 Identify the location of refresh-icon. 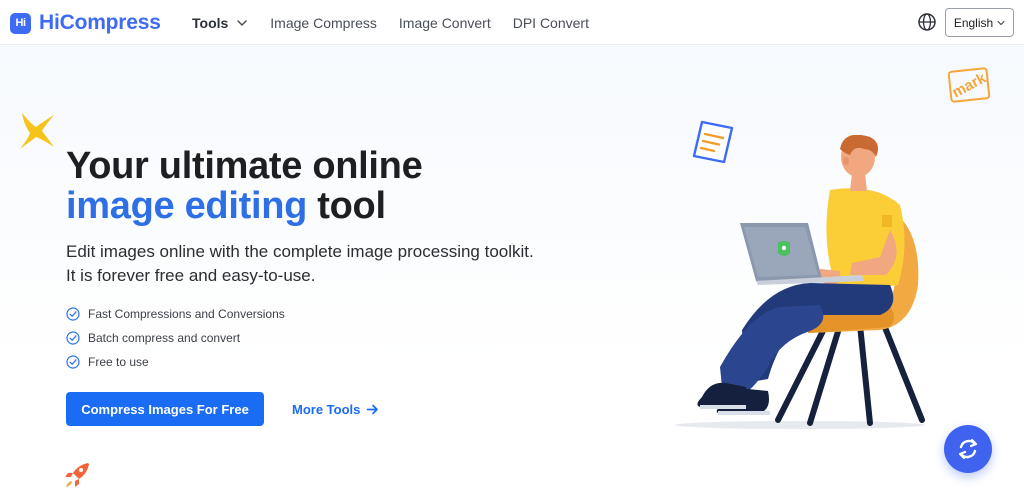
(968, 449).